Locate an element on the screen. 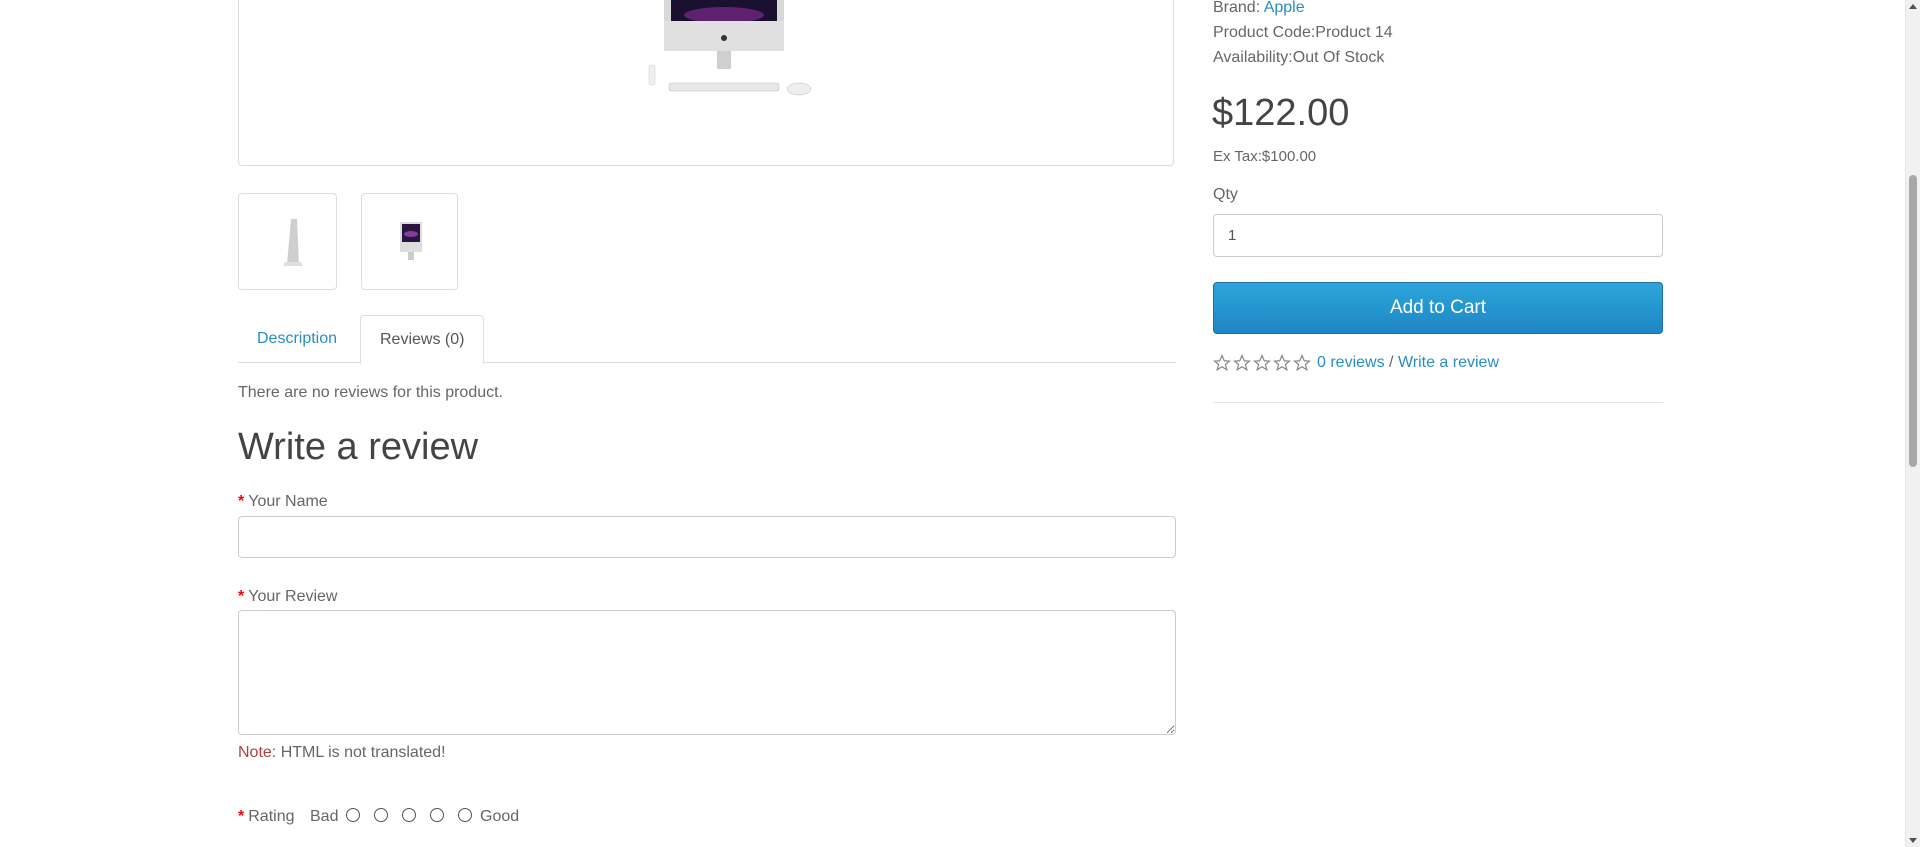  your-name-label: * Your Name is located at coordinates (283, 502).